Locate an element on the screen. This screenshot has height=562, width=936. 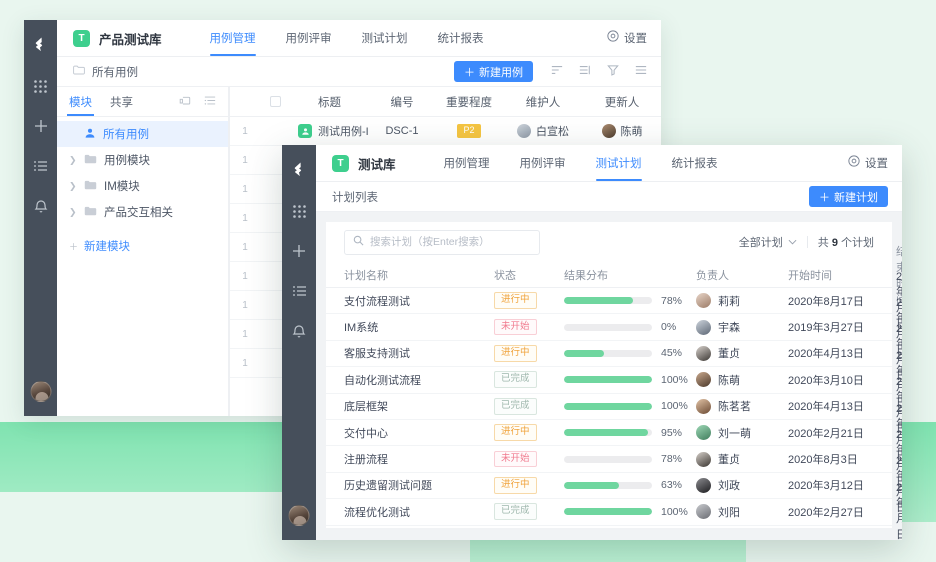
new-plan-button: ＋ 新建计划 is located at coordinates (848, 196).